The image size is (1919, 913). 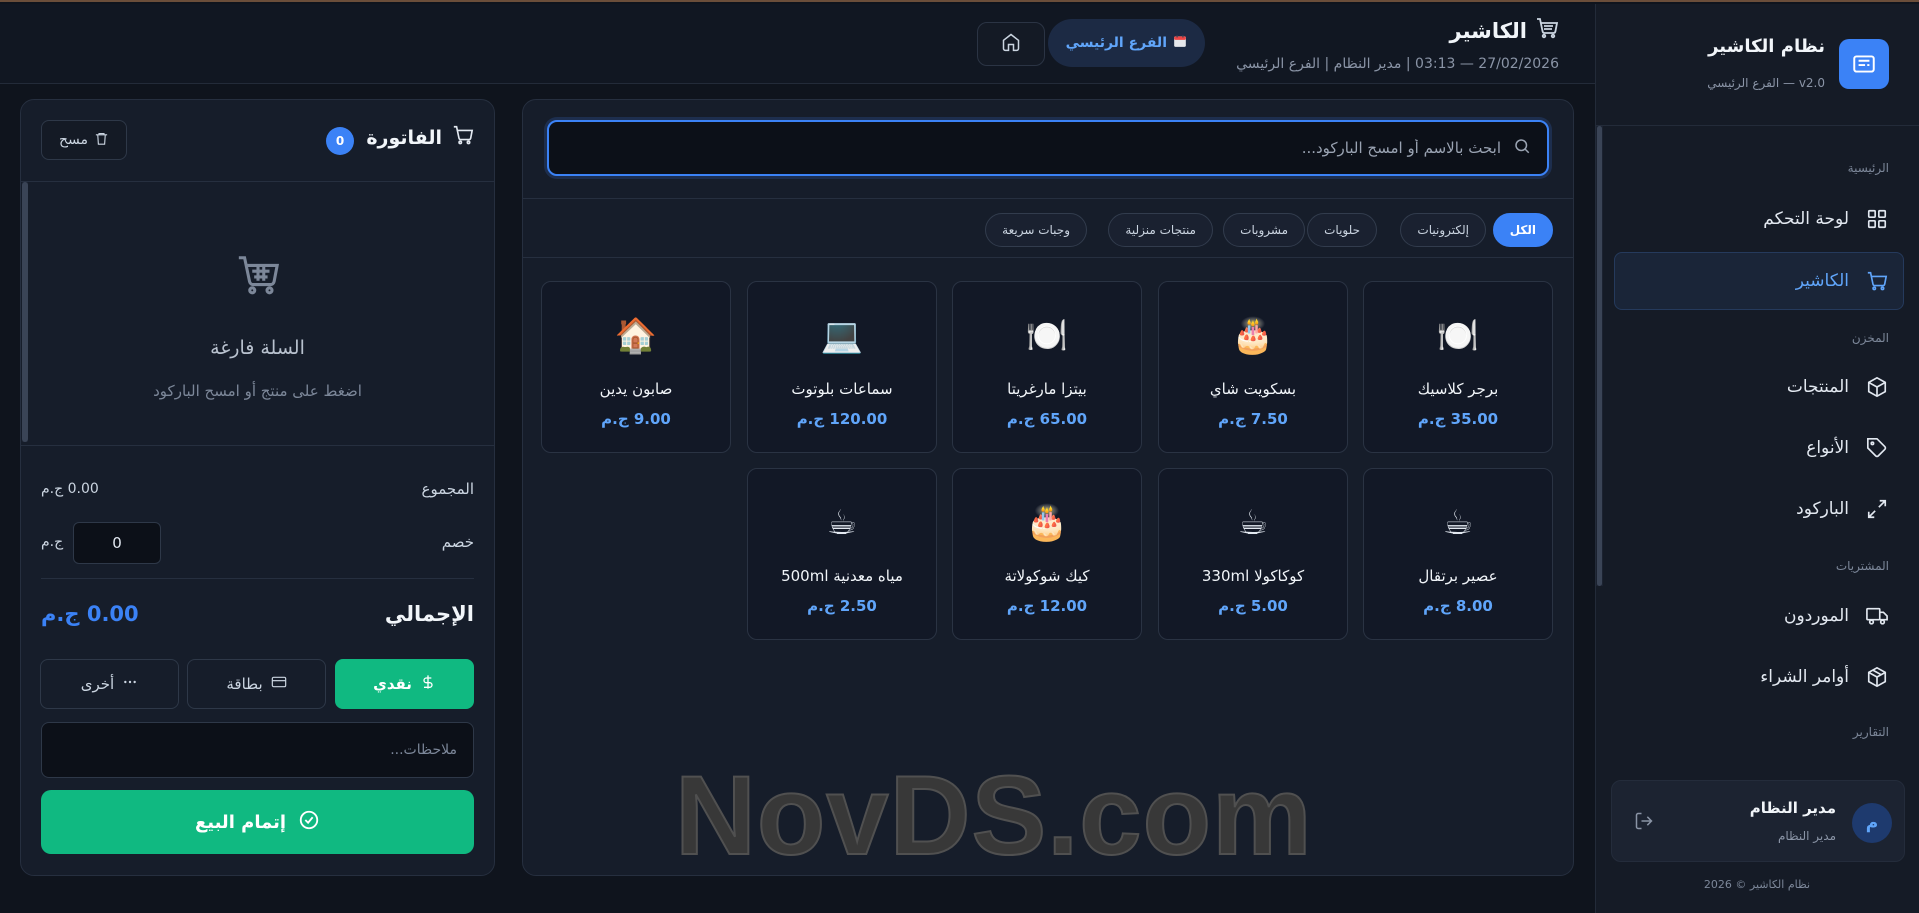 What do you see at coordinates (1458, 554) in the screenshot?
I see `product-card: ☕ عصير برتقال 8.00 ج.م` at bounding box center [1458, 554].